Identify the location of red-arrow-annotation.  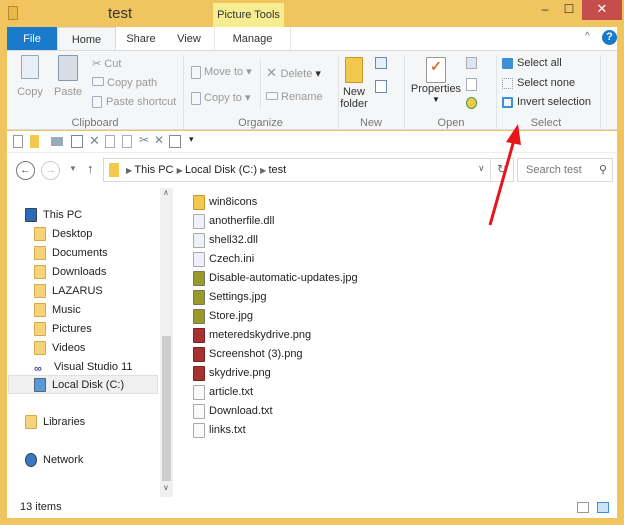
(504, 175).